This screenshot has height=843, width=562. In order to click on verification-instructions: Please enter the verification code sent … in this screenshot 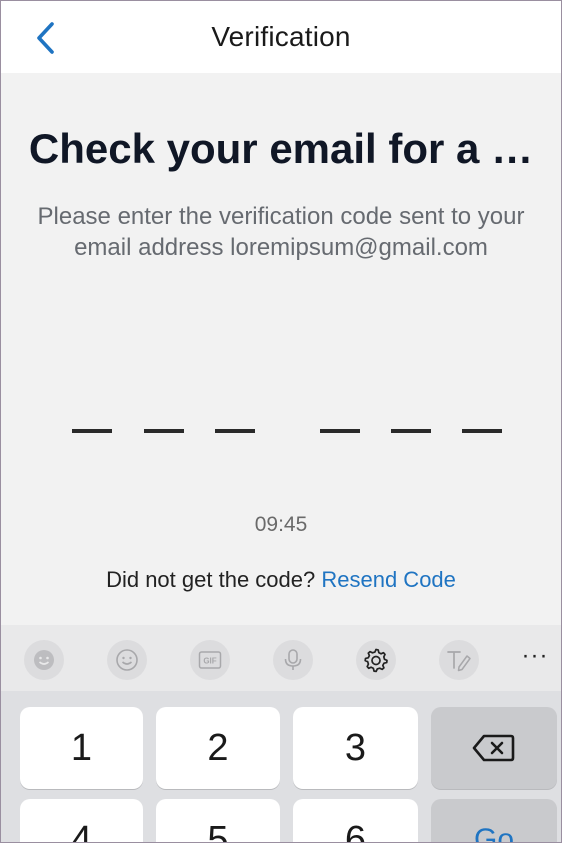, I will do `click(281, 232)`.